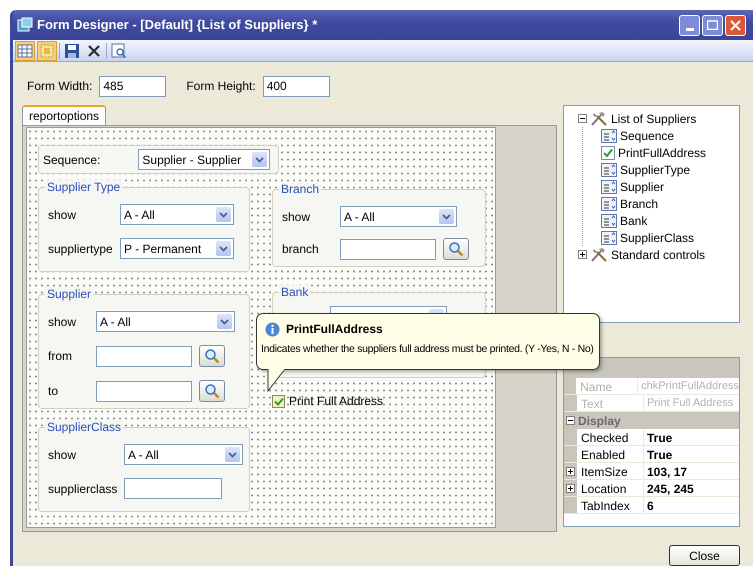 This screenshot has width=753, height=574. What do you see at coordinates (610, 403) in the screenshot?
I see `property-name: Text` at bounding box center [610, 403].